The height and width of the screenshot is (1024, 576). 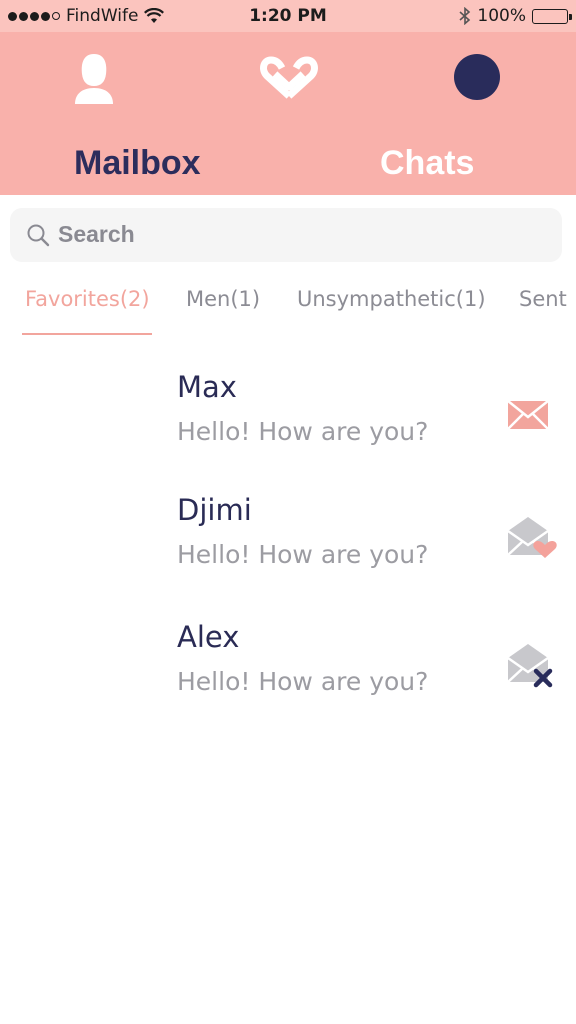 I want to click on battery-percent: 100%, so click(x=501, y=16).